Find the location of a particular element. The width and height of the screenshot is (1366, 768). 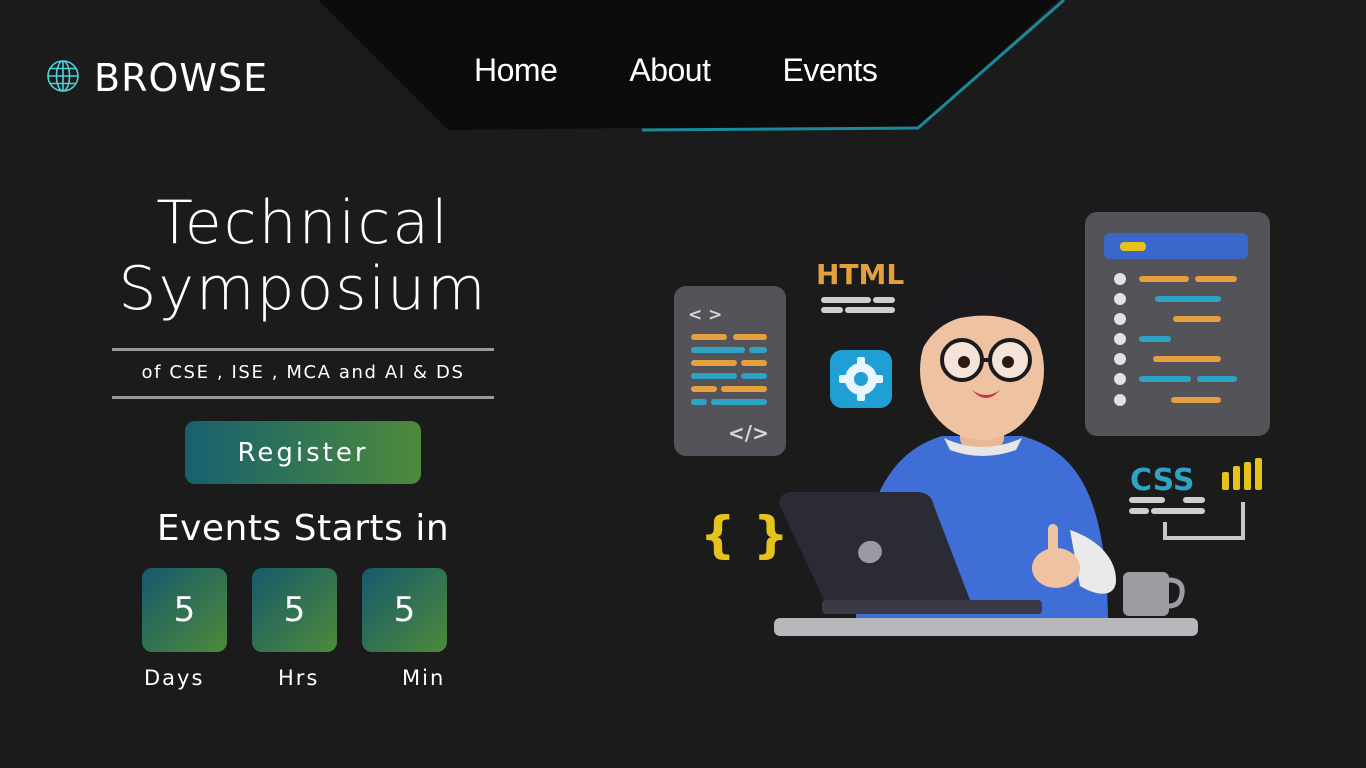

main-nav: Home About Events is located at coordinates (676, 70).